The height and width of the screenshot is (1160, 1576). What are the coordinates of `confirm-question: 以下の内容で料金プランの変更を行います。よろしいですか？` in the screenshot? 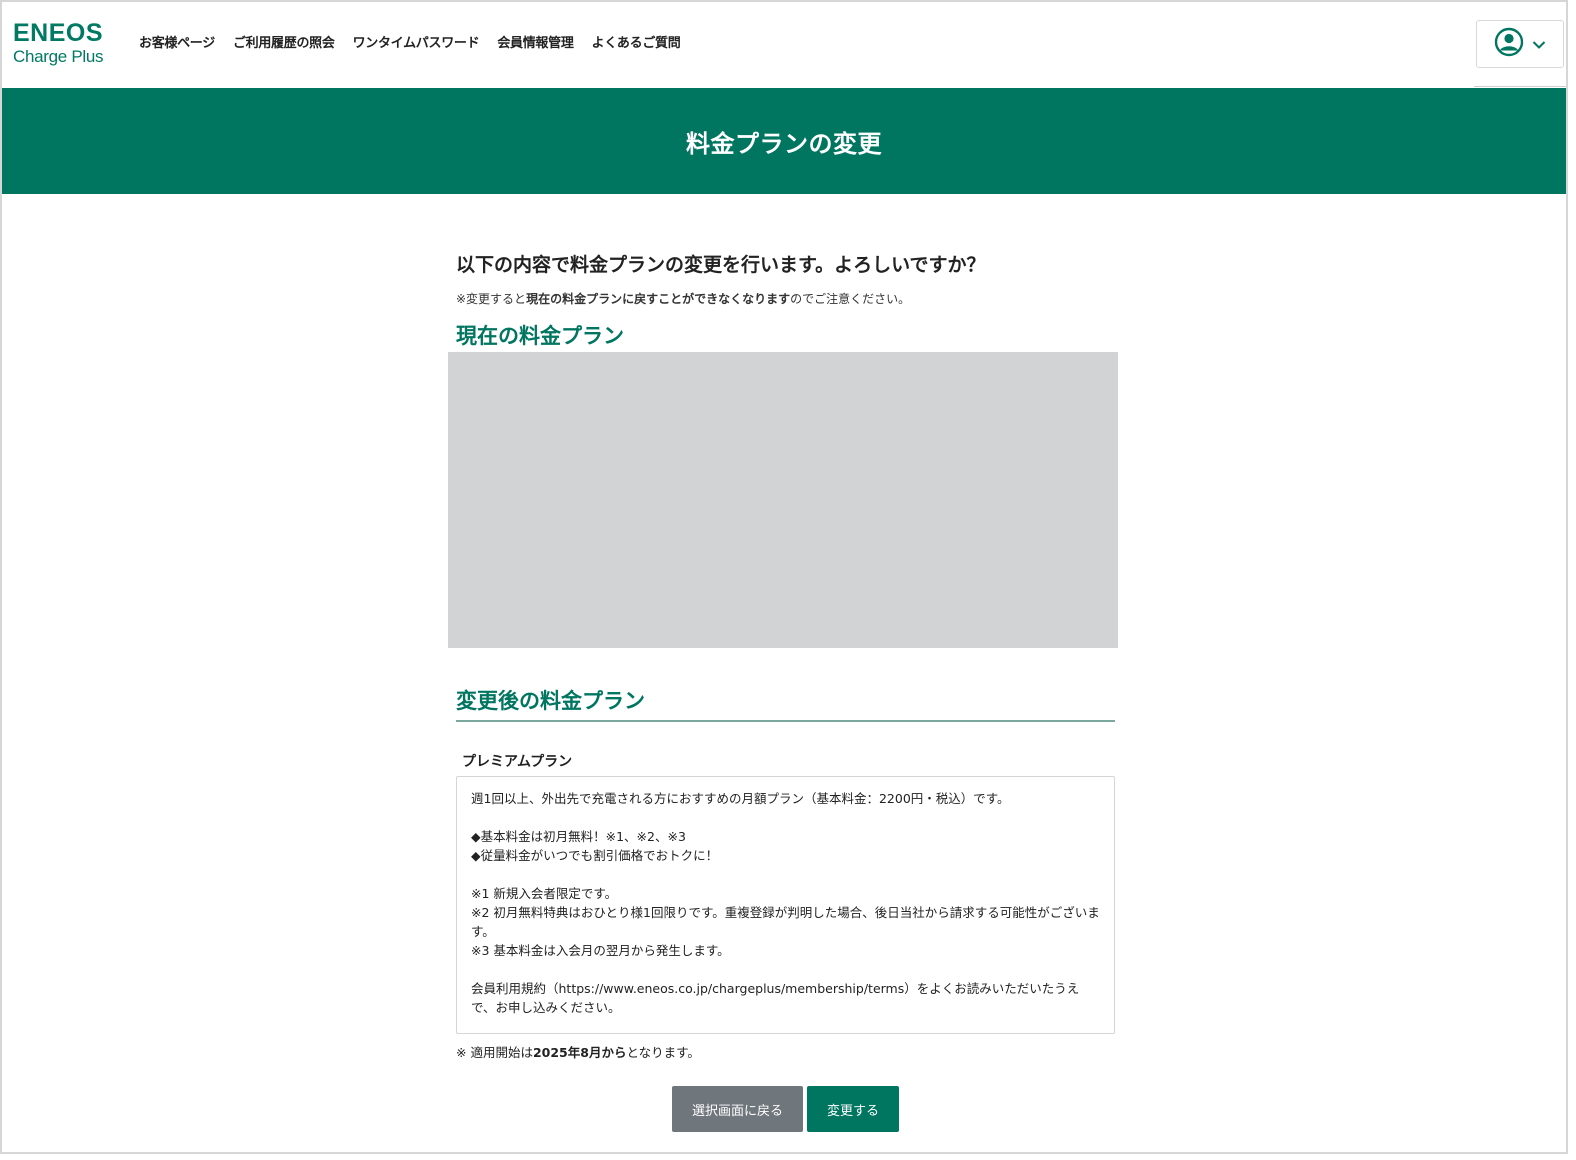 It's located at (721, 265).